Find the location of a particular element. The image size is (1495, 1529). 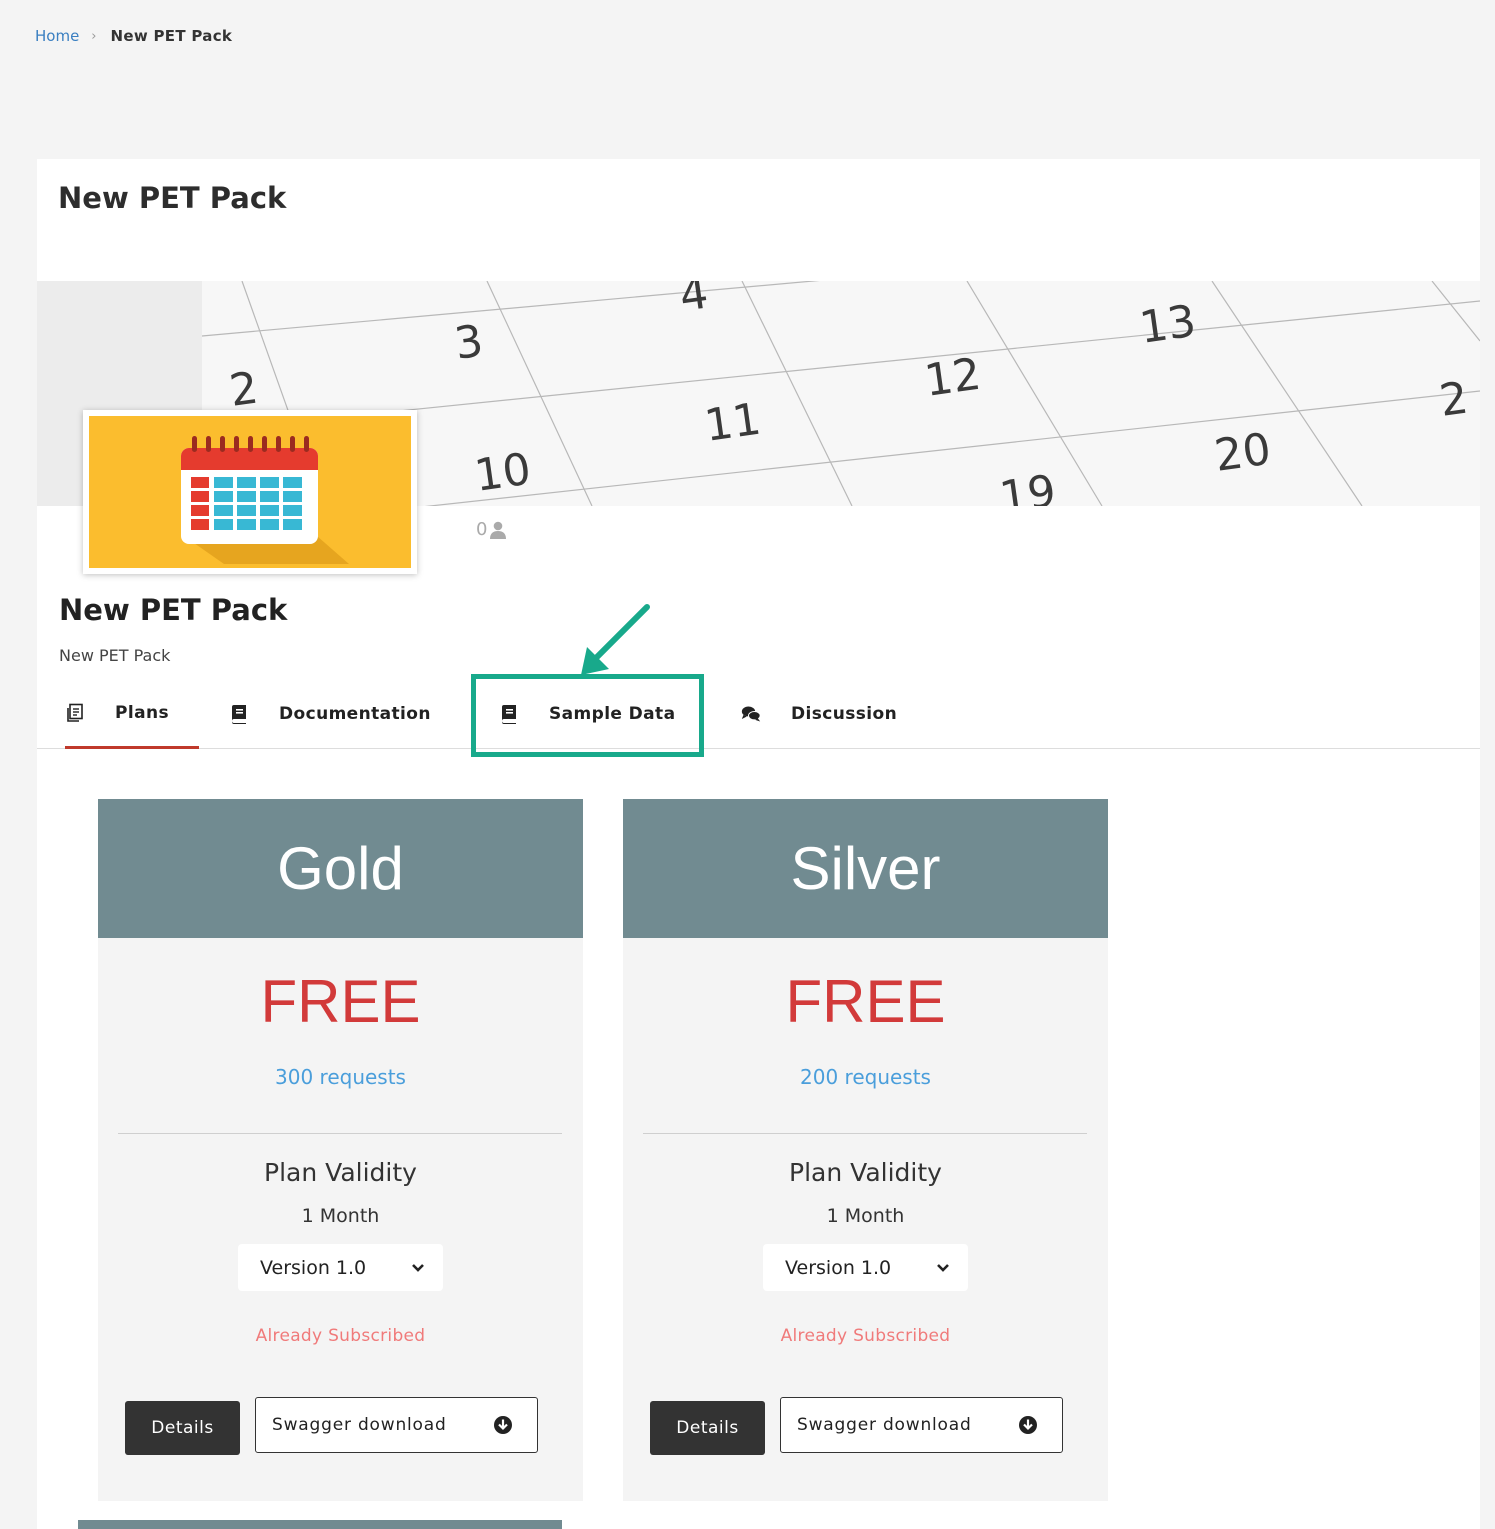

breadcrumb-home-link: Home is located at coordinates (57, 36).